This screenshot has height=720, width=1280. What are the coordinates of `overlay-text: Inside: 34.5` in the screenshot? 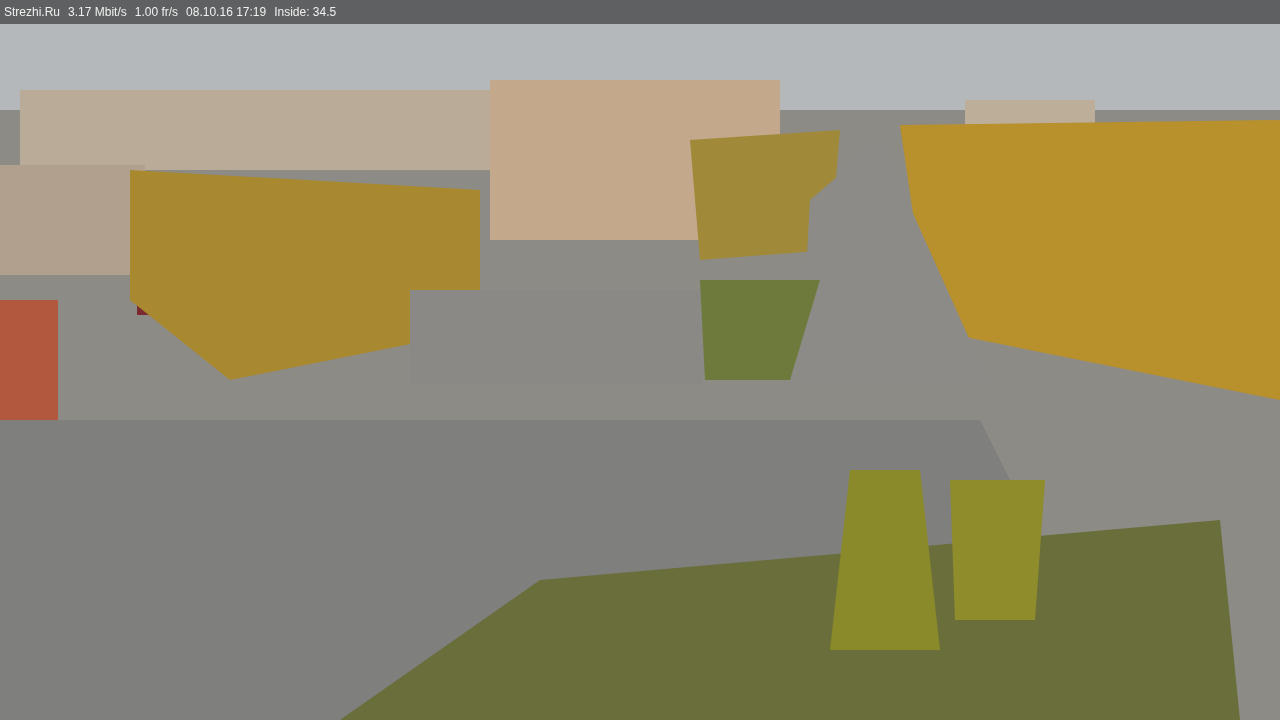 It's located at (305, 12).